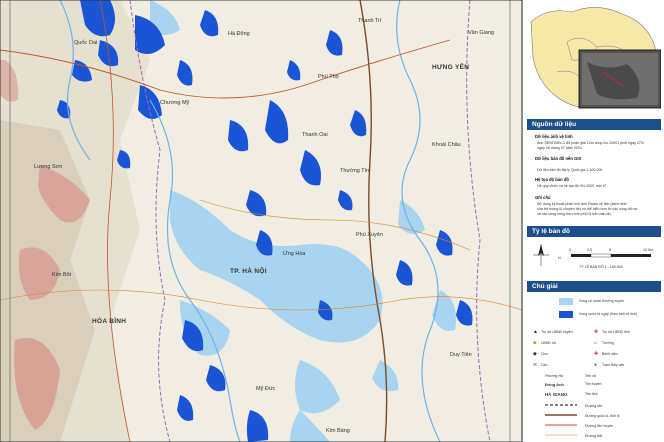  Describe the element at coordinates (601, 267) in the screenshot. I see `scale-caption: TỶ LỆ BẢN ĐỒ 1 : 100.000` at that location.